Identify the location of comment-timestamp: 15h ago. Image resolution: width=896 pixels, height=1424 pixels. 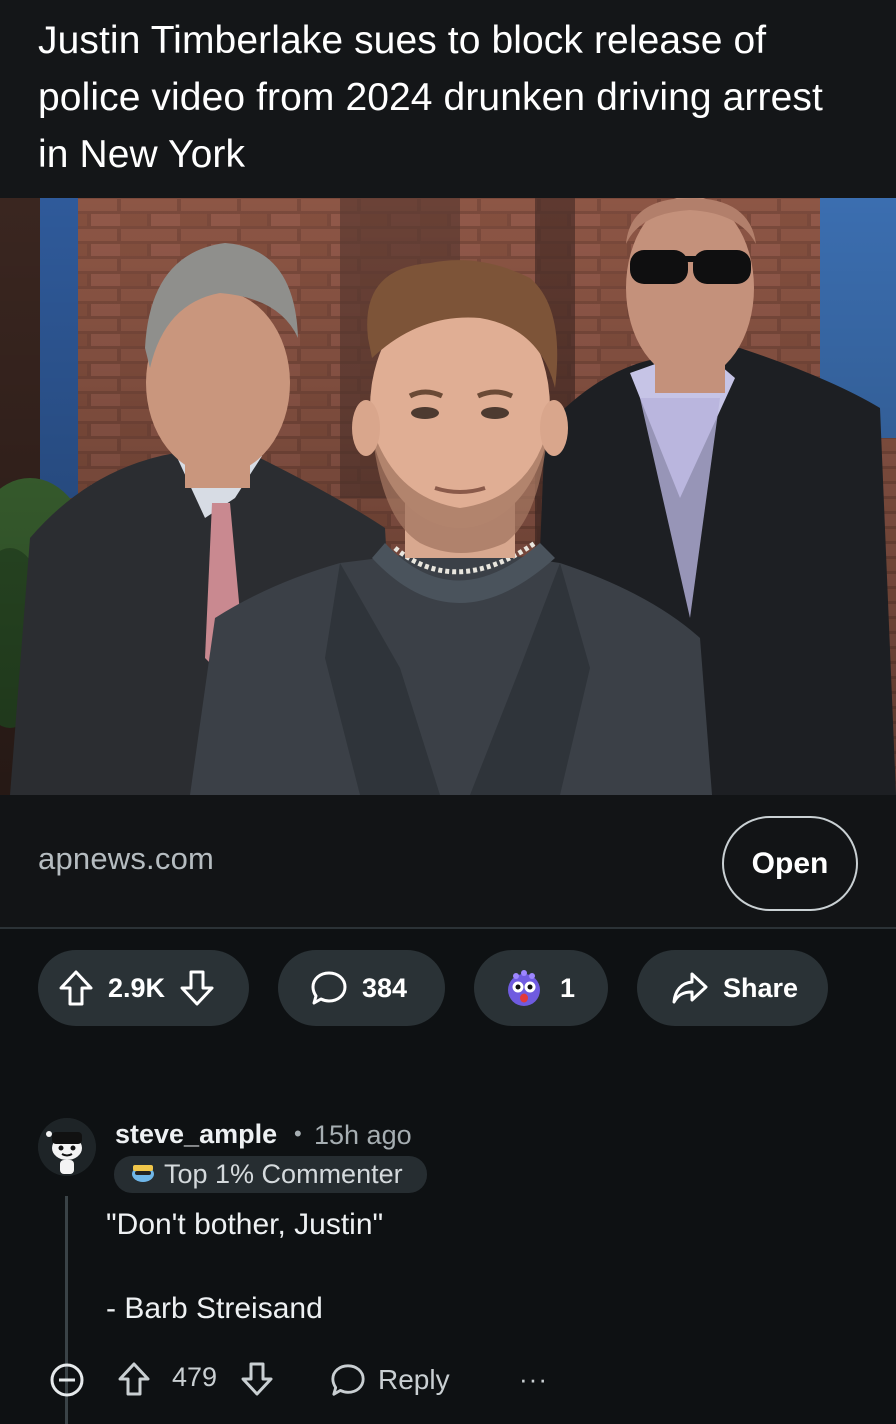
(363, 1135).